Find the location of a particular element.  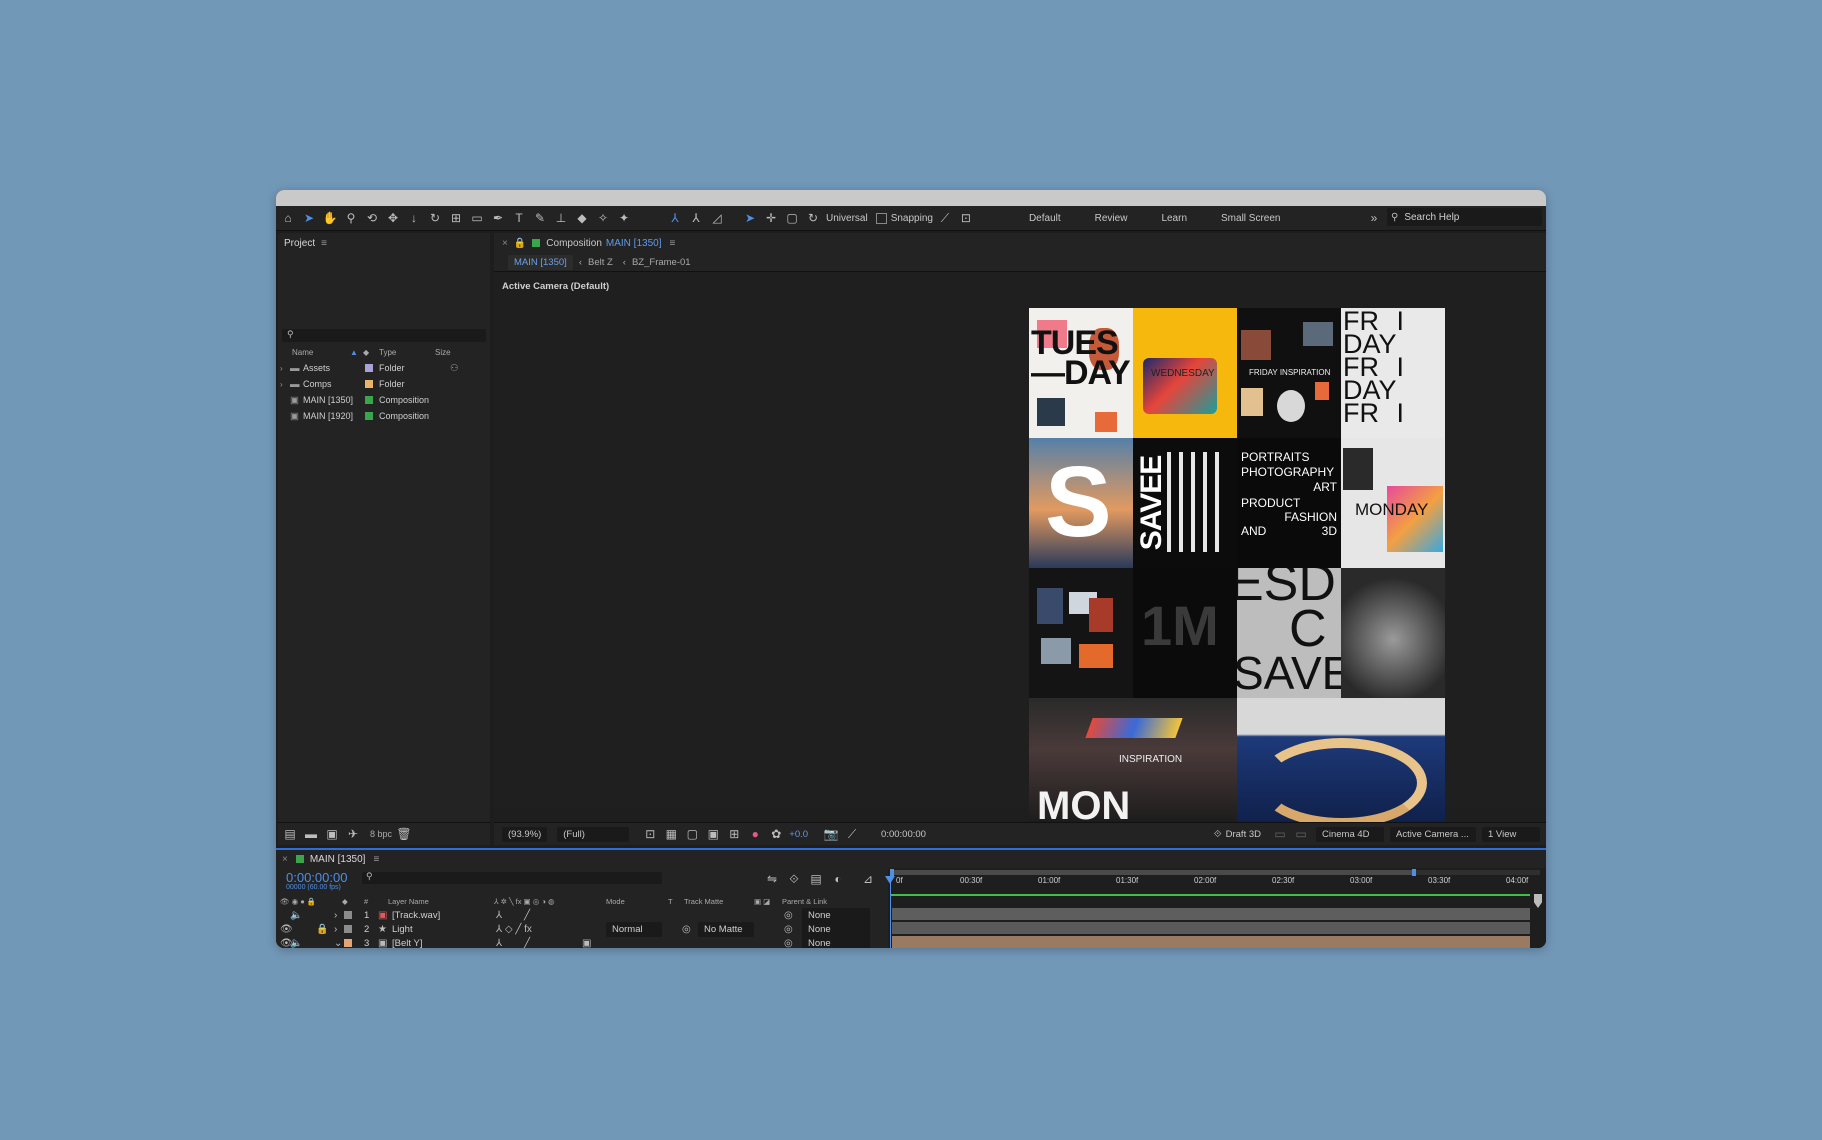

mask-visibility-icon: ▢ is located at coordinates (692, 834).